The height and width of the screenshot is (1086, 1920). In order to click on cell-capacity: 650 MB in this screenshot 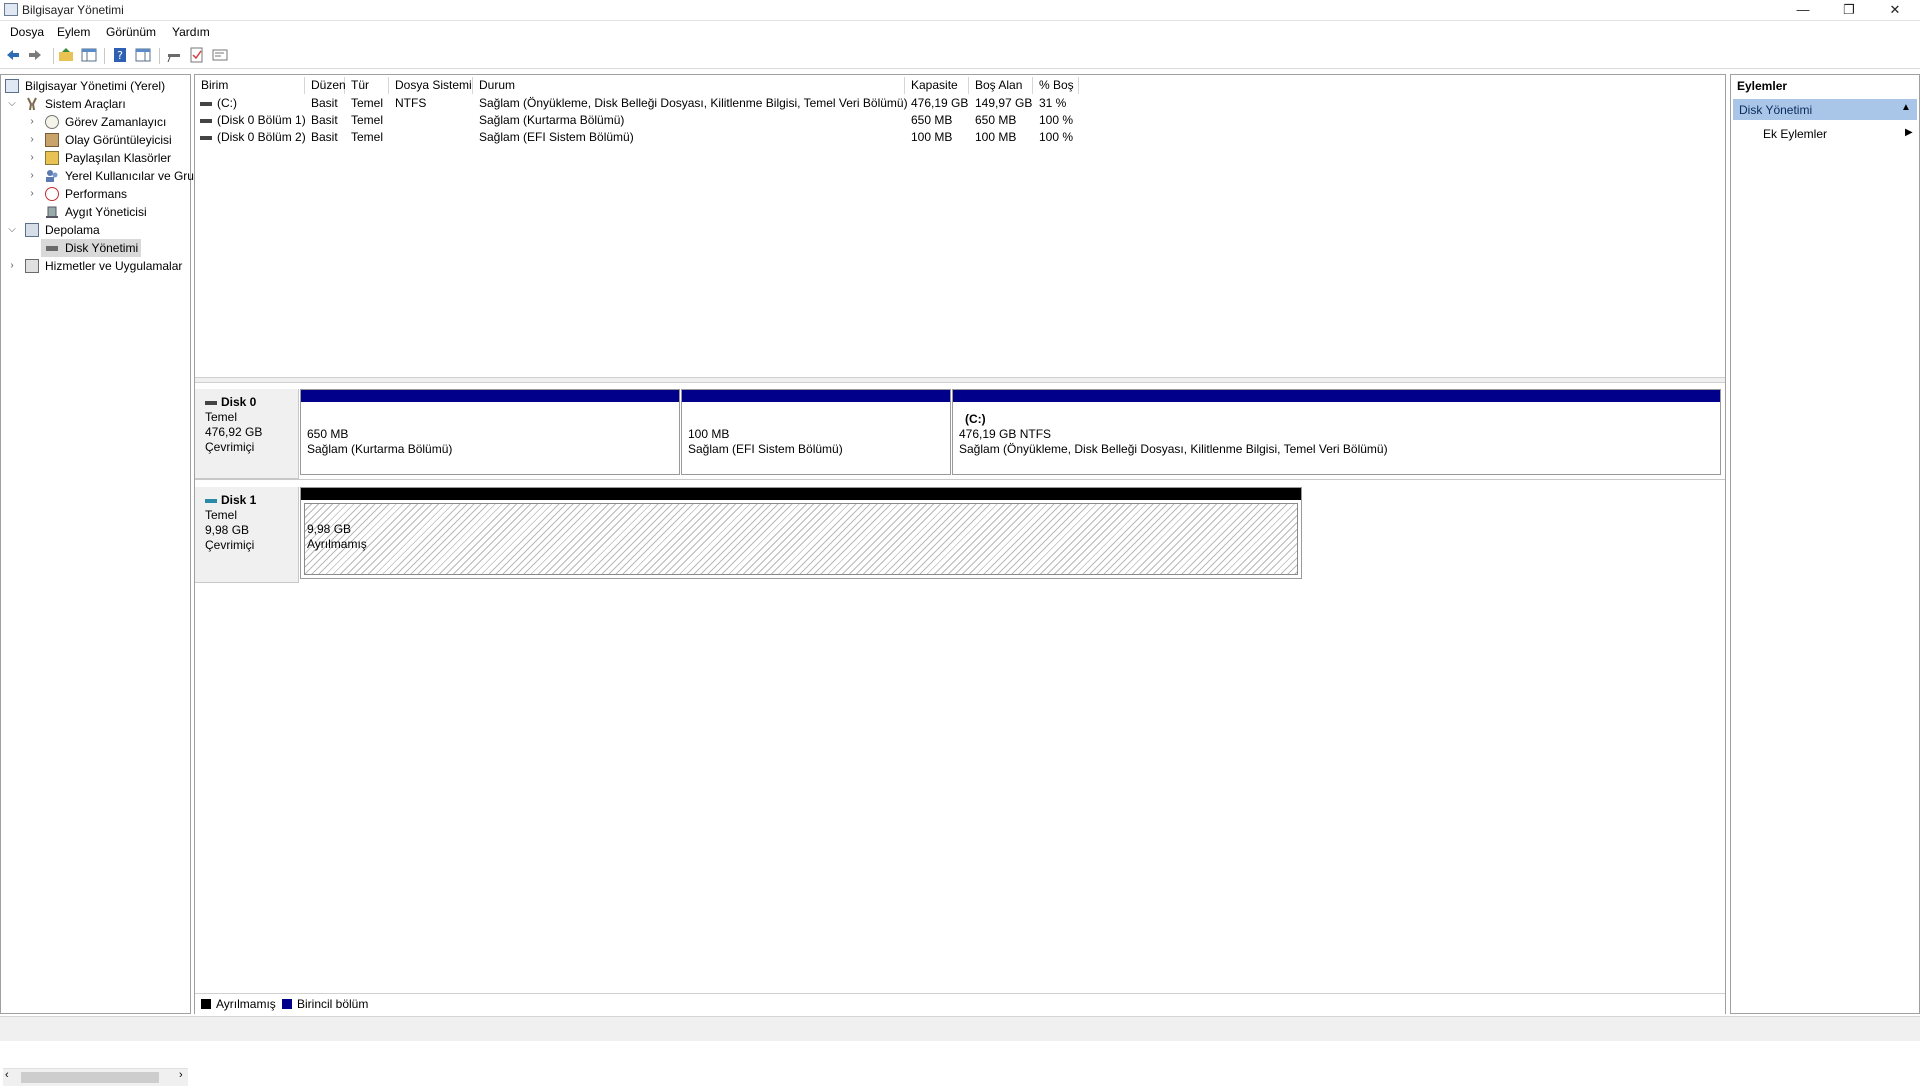, I will do `click(932, 120)`.